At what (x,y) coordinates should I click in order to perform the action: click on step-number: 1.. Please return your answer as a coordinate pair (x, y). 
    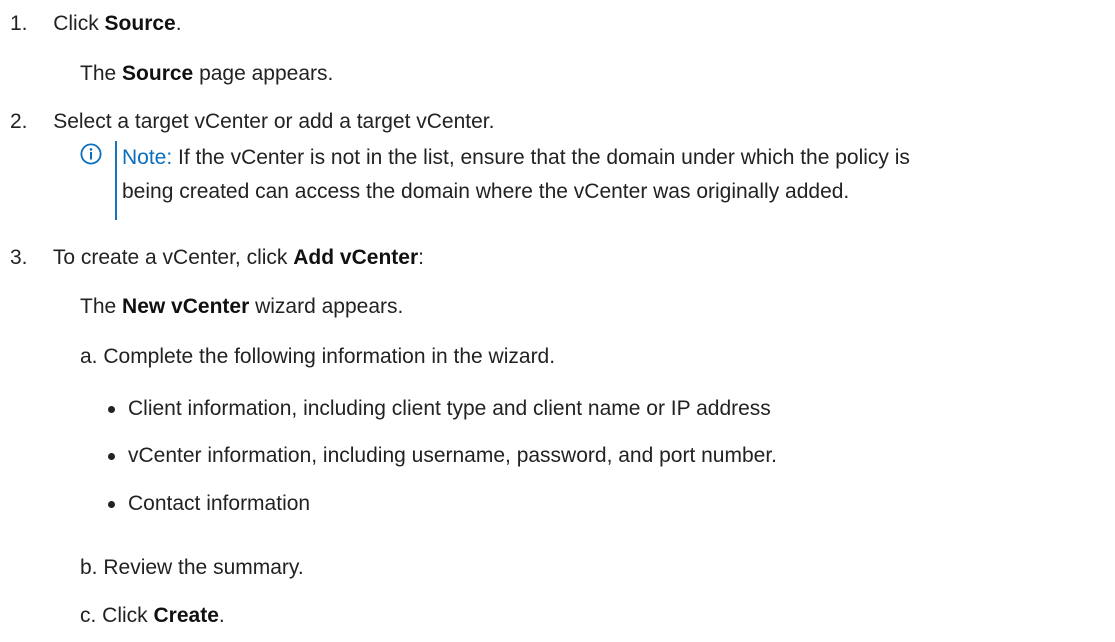
    Looking at the image, I should click on (19, 23).